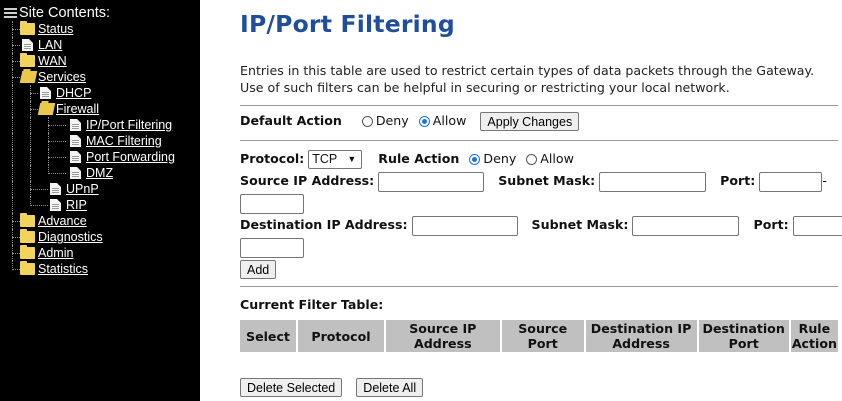  I want to click on sidebar-item-label: Admin, so click(55, 253).